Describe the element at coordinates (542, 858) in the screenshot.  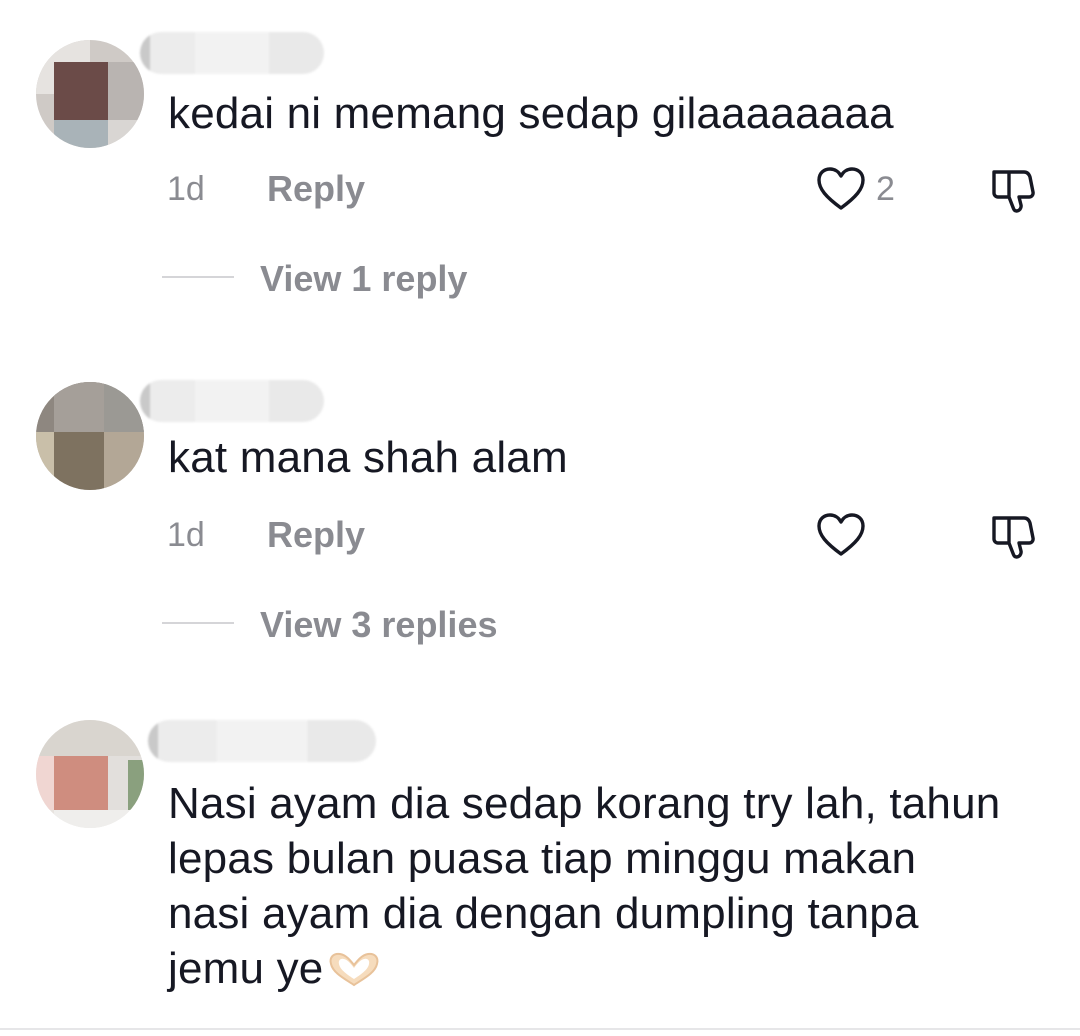
I see `comment-text-line: lepas bulan puasa tiap minggu makan` at that location.